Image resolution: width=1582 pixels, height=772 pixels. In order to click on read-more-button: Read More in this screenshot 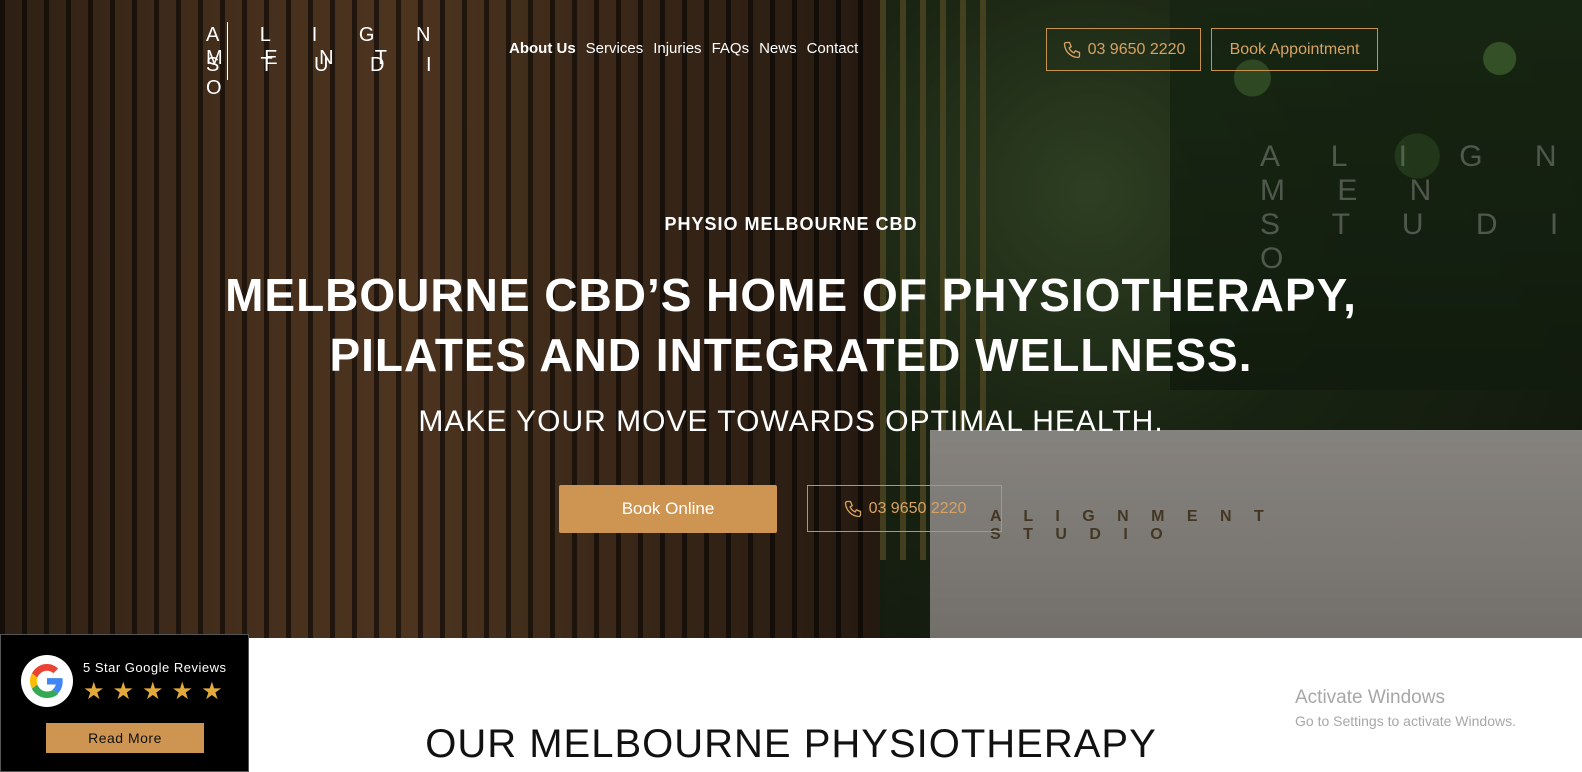, I will do `click(125, 738)`.